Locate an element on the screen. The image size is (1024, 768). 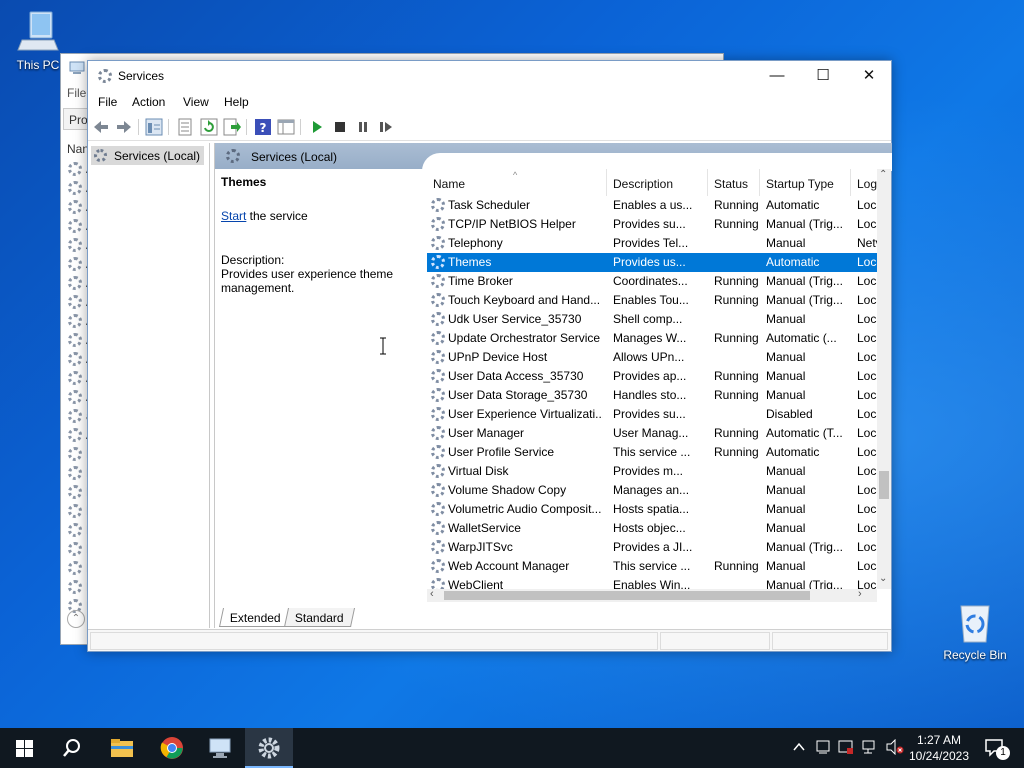
stop-service-icon is located at coordinates (340, 127).